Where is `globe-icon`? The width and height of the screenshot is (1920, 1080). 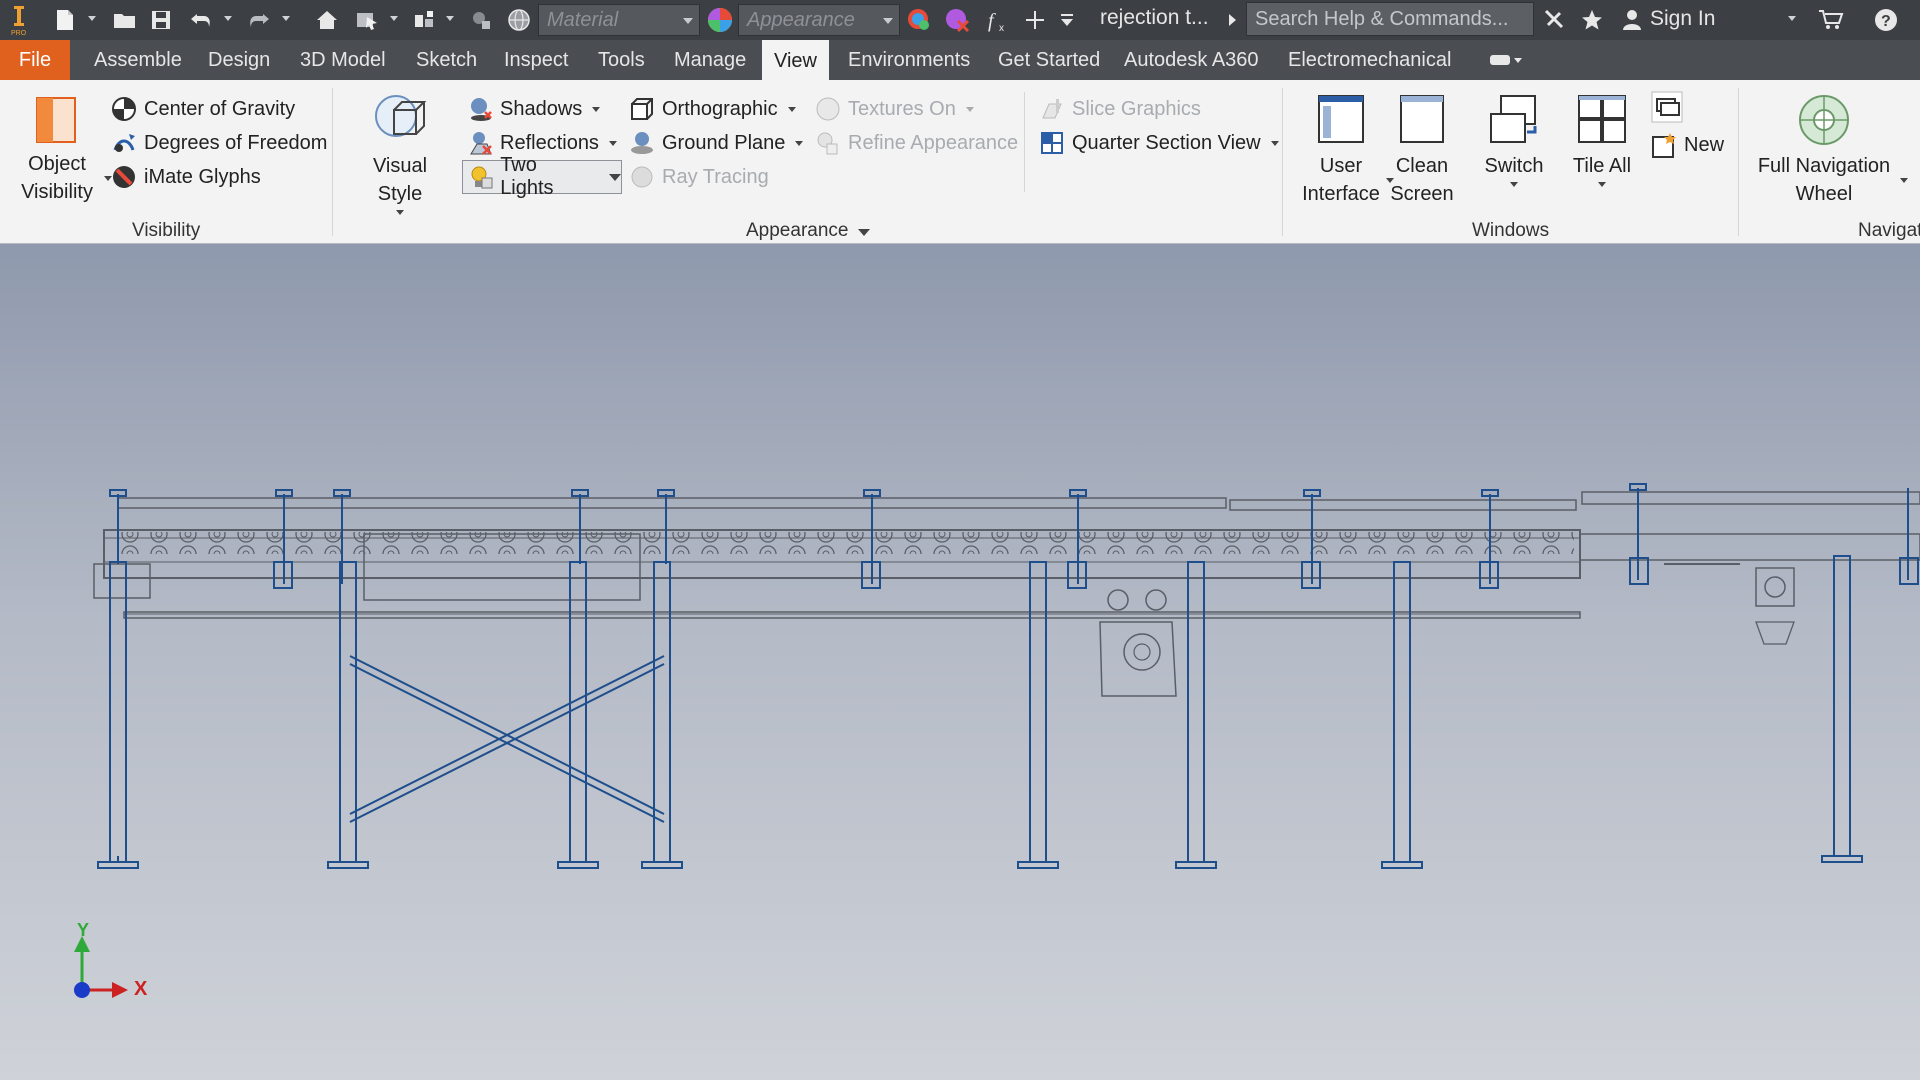 globe-icon is located at coordinates (519, 20).